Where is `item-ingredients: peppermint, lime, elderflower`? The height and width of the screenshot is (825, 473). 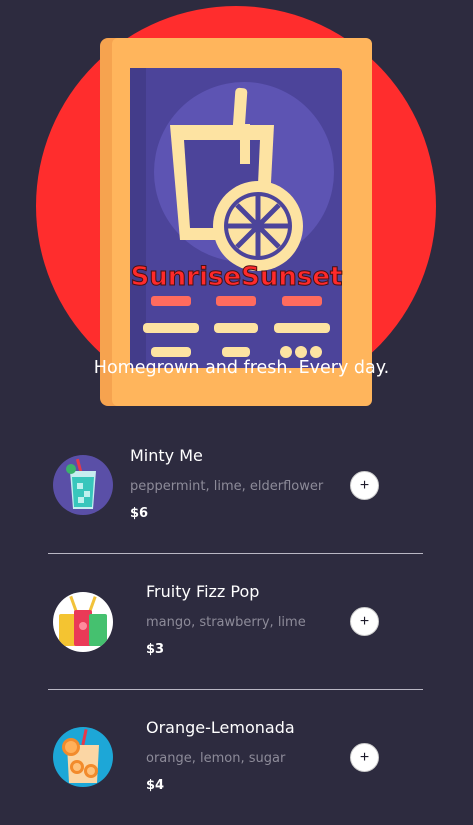 item-ingredients: peppermint, lime, elderflower is located at coordinates (227, 486).